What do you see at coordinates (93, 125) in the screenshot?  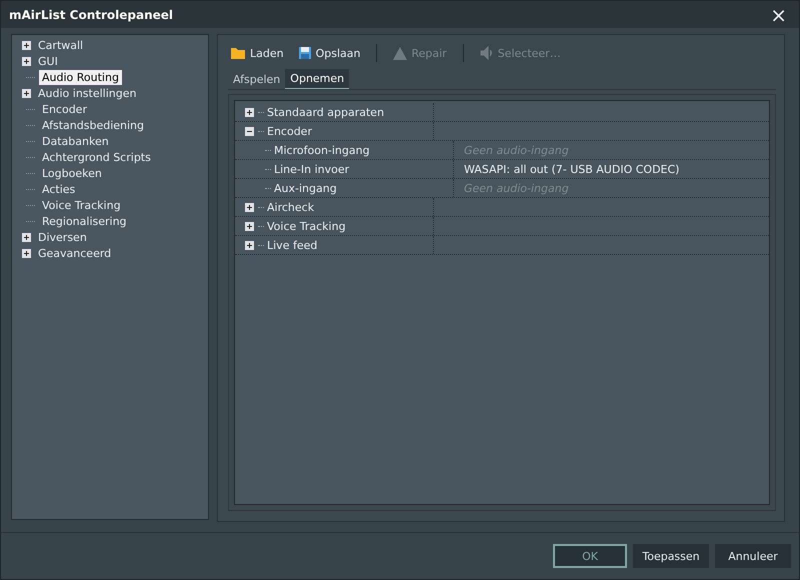 I see `sidebar-item: Afstandsbediening` at bounding box center [93, 125].